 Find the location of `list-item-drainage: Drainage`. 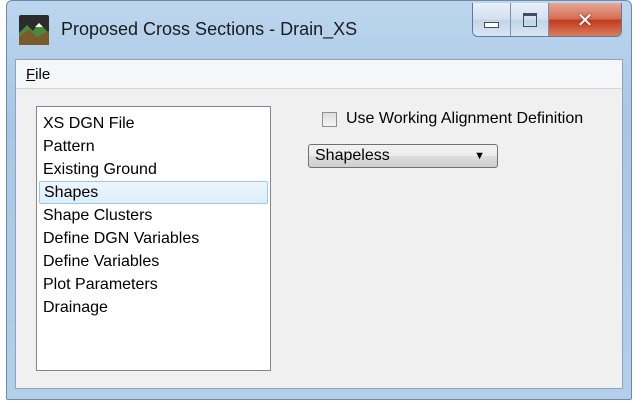

list-item-drainage: Drainage is located at coordinates (153, 307).